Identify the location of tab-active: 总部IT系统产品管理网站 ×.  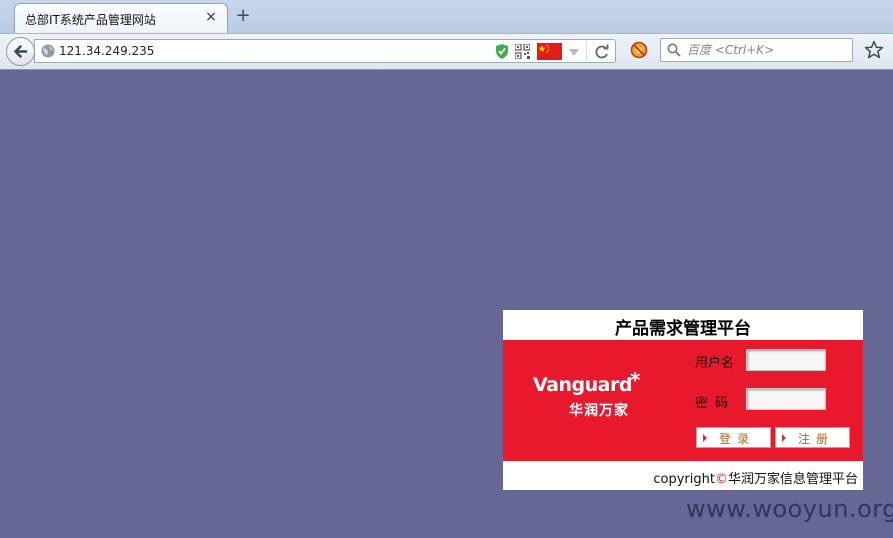
(121, 18).